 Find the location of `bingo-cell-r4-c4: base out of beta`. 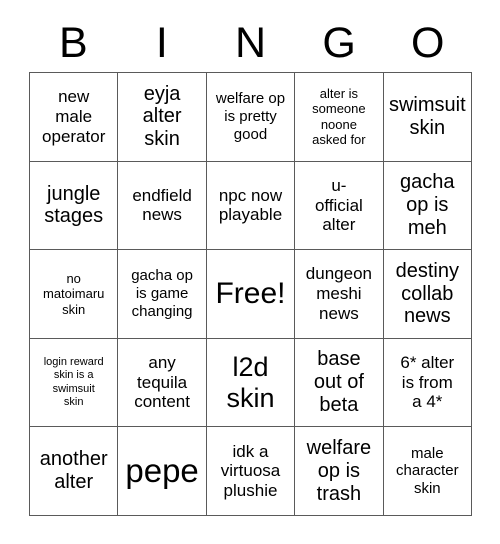

bingo-cell-r4-c4: base out of beta is located at coordinates (339, 383).